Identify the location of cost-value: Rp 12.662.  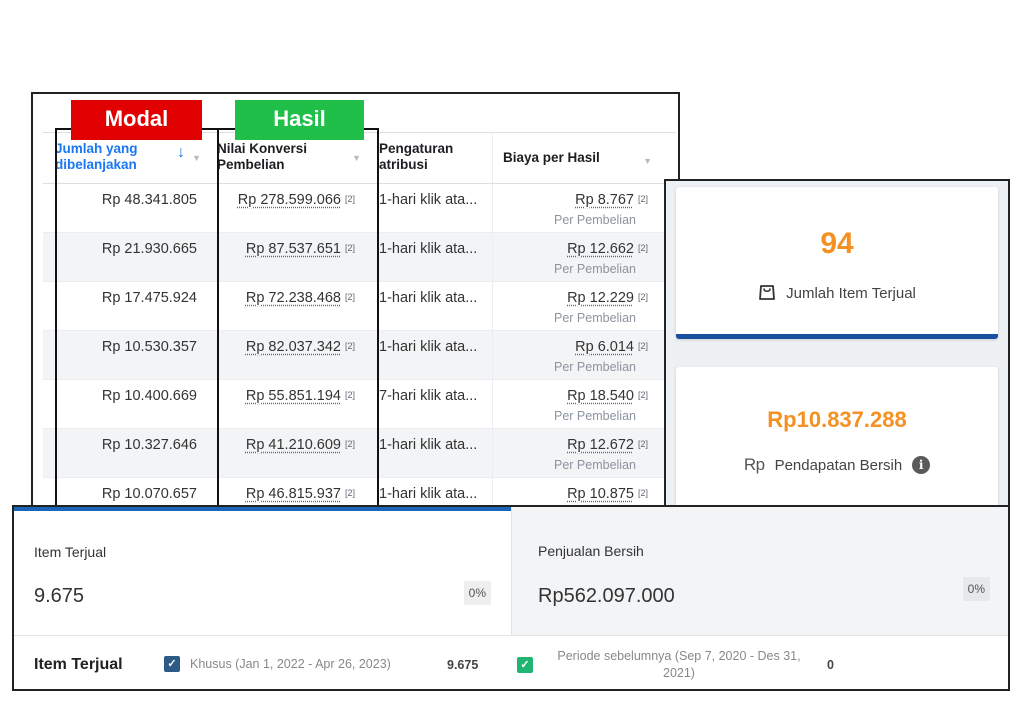
(600, 249).